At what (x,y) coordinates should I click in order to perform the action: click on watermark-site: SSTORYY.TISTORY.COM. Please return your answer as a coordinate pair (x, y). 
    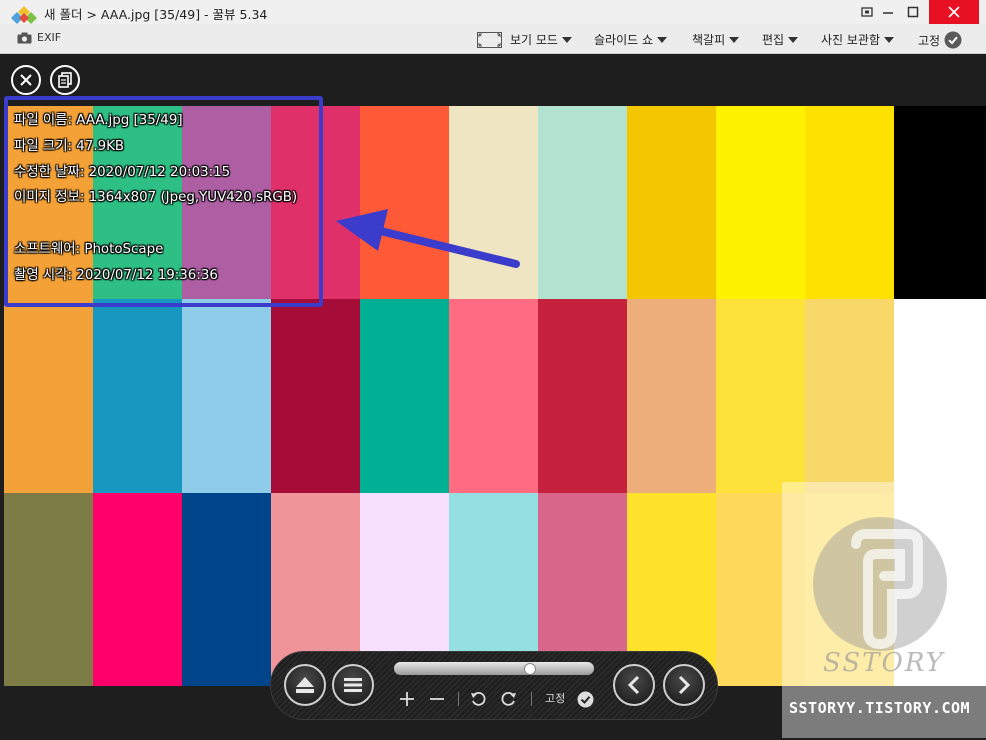
    Looking at the image, I should click on (880, 708).